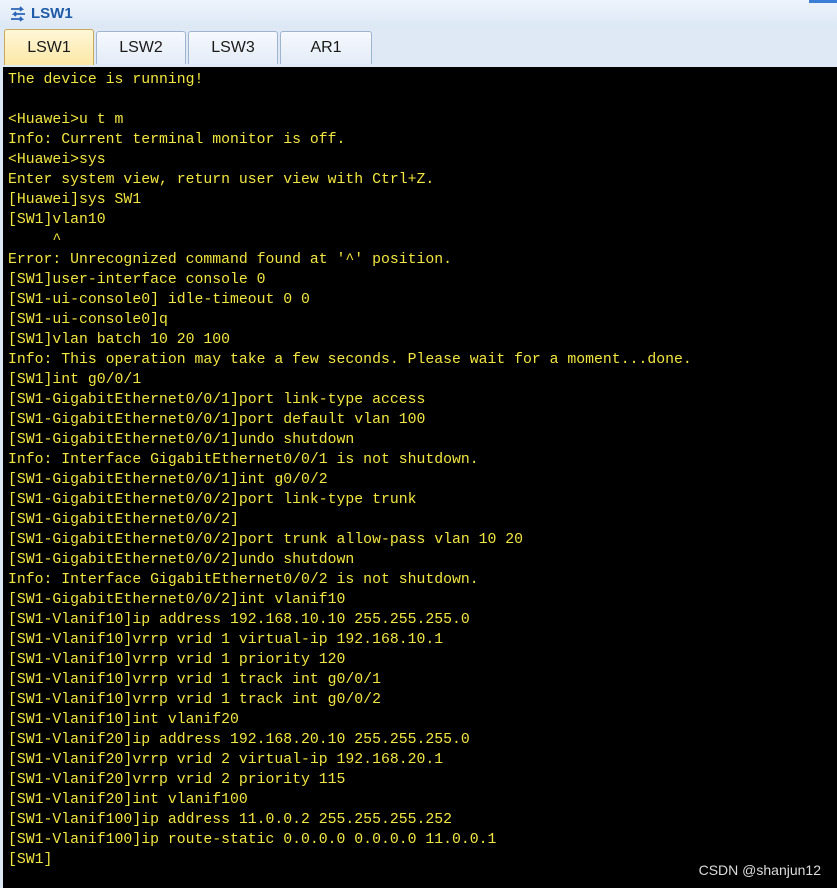 This screenshot has height=888, width=837. What do you see at coordinates (181, 560) in the screenshot?
I see `terminal-line: [SW1-GigabitEthernet0/0/2]undo shutdown` at bounding box center [181, 560].